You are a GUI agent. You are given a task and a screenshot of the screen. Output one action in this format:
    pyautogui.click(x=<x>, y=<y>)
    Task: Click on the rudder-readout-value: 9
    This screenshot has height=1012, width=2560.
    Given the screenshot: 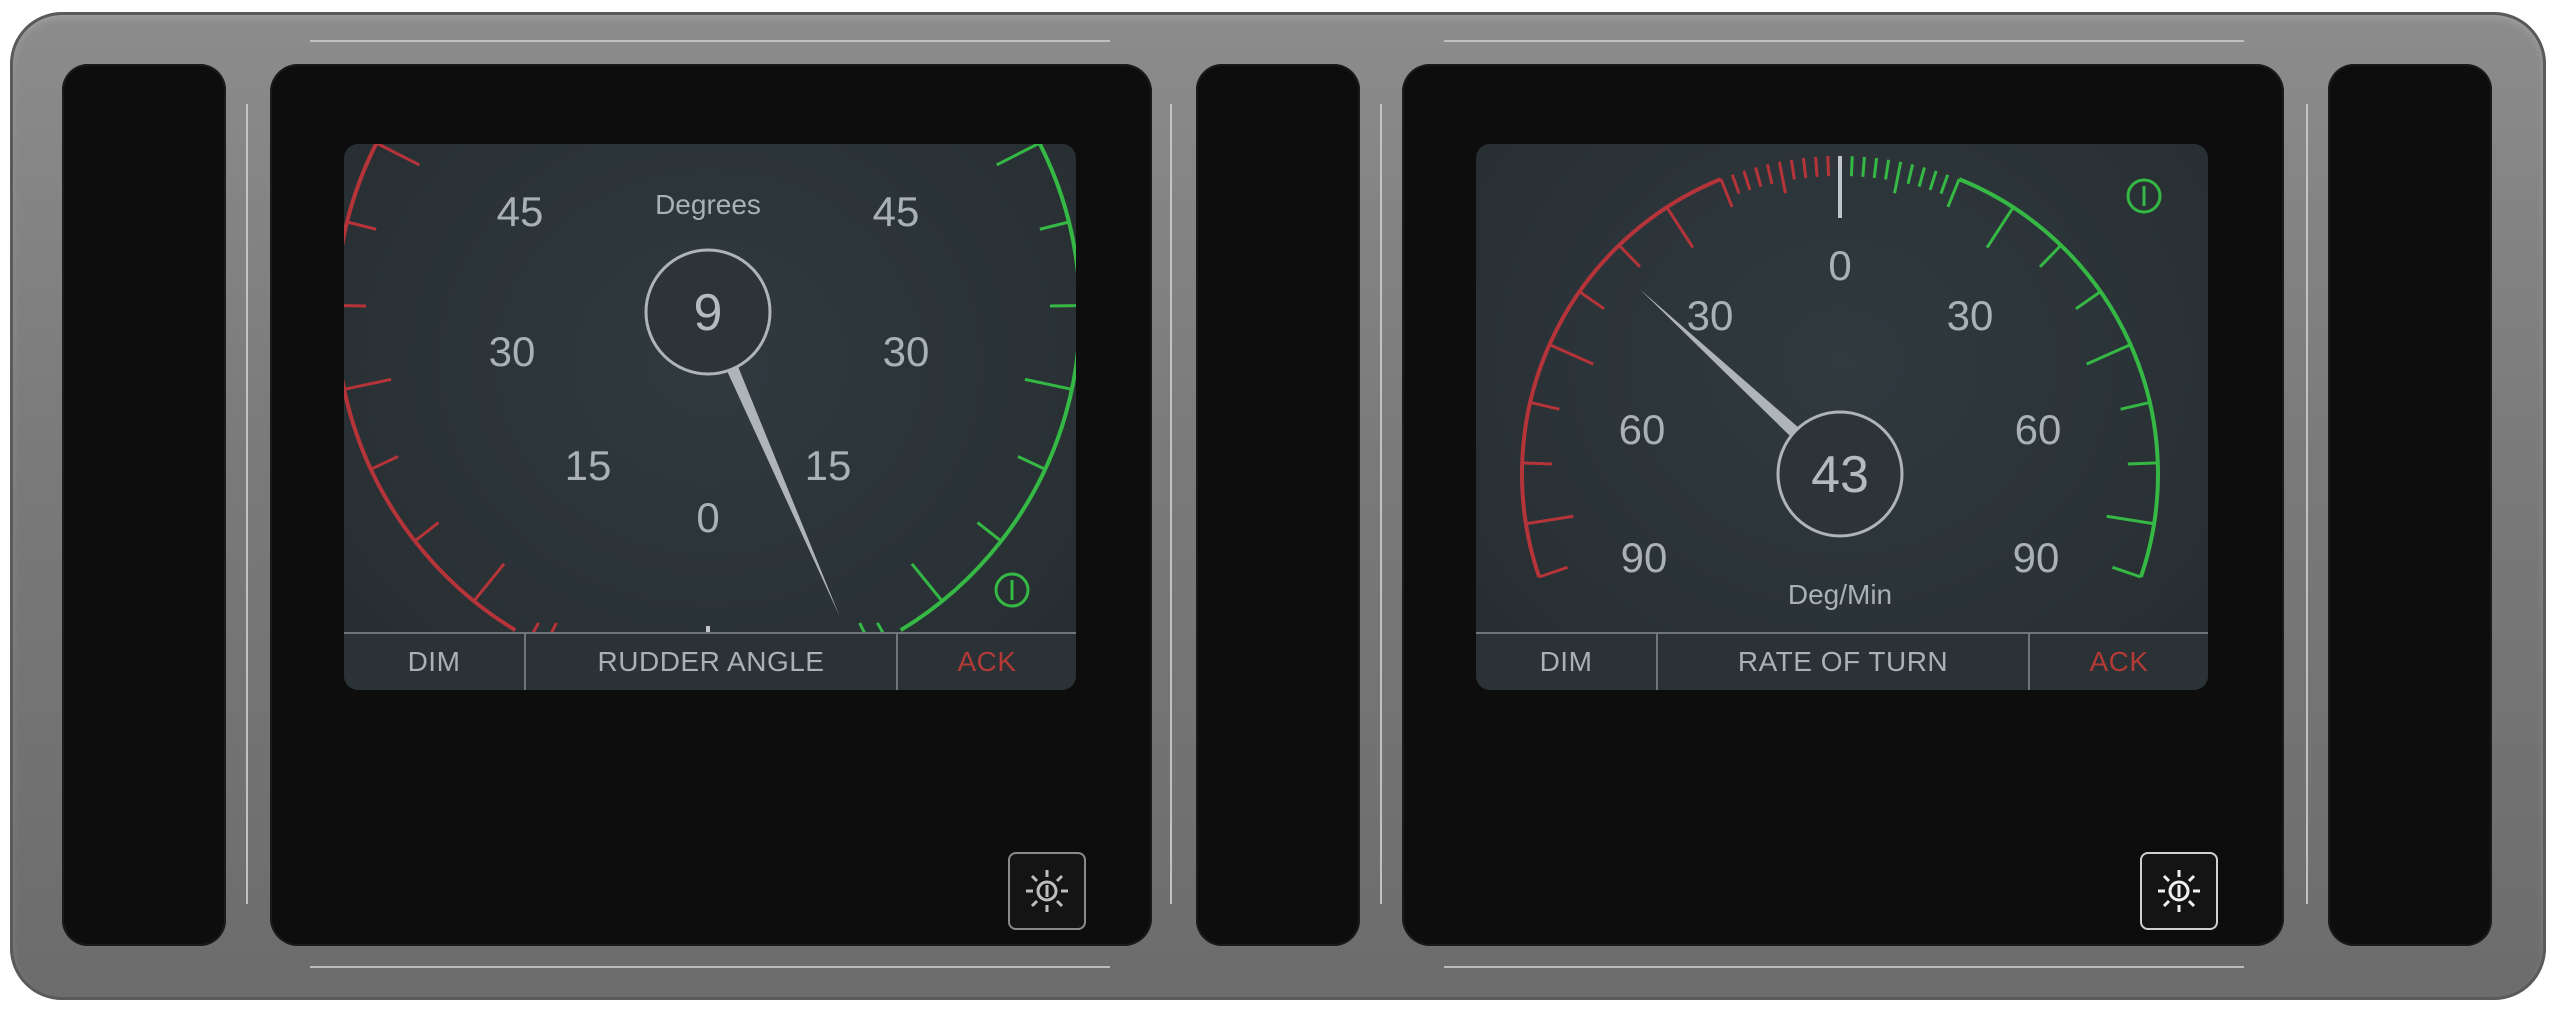 What is the action you would take?
    pyautogui.click(x=708, y=313)
    